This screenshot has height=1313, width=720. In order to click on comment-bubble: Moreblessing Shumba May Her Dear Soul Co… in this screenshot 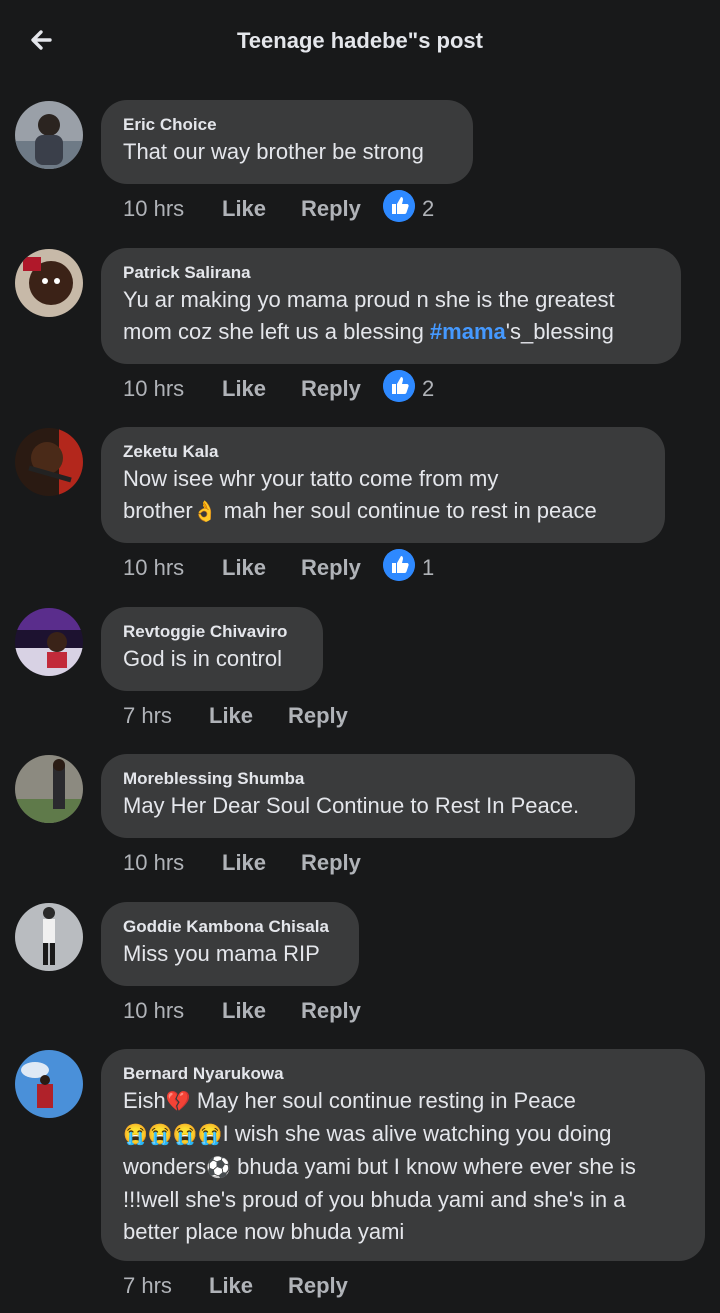, I will do `click(368, 796)`.